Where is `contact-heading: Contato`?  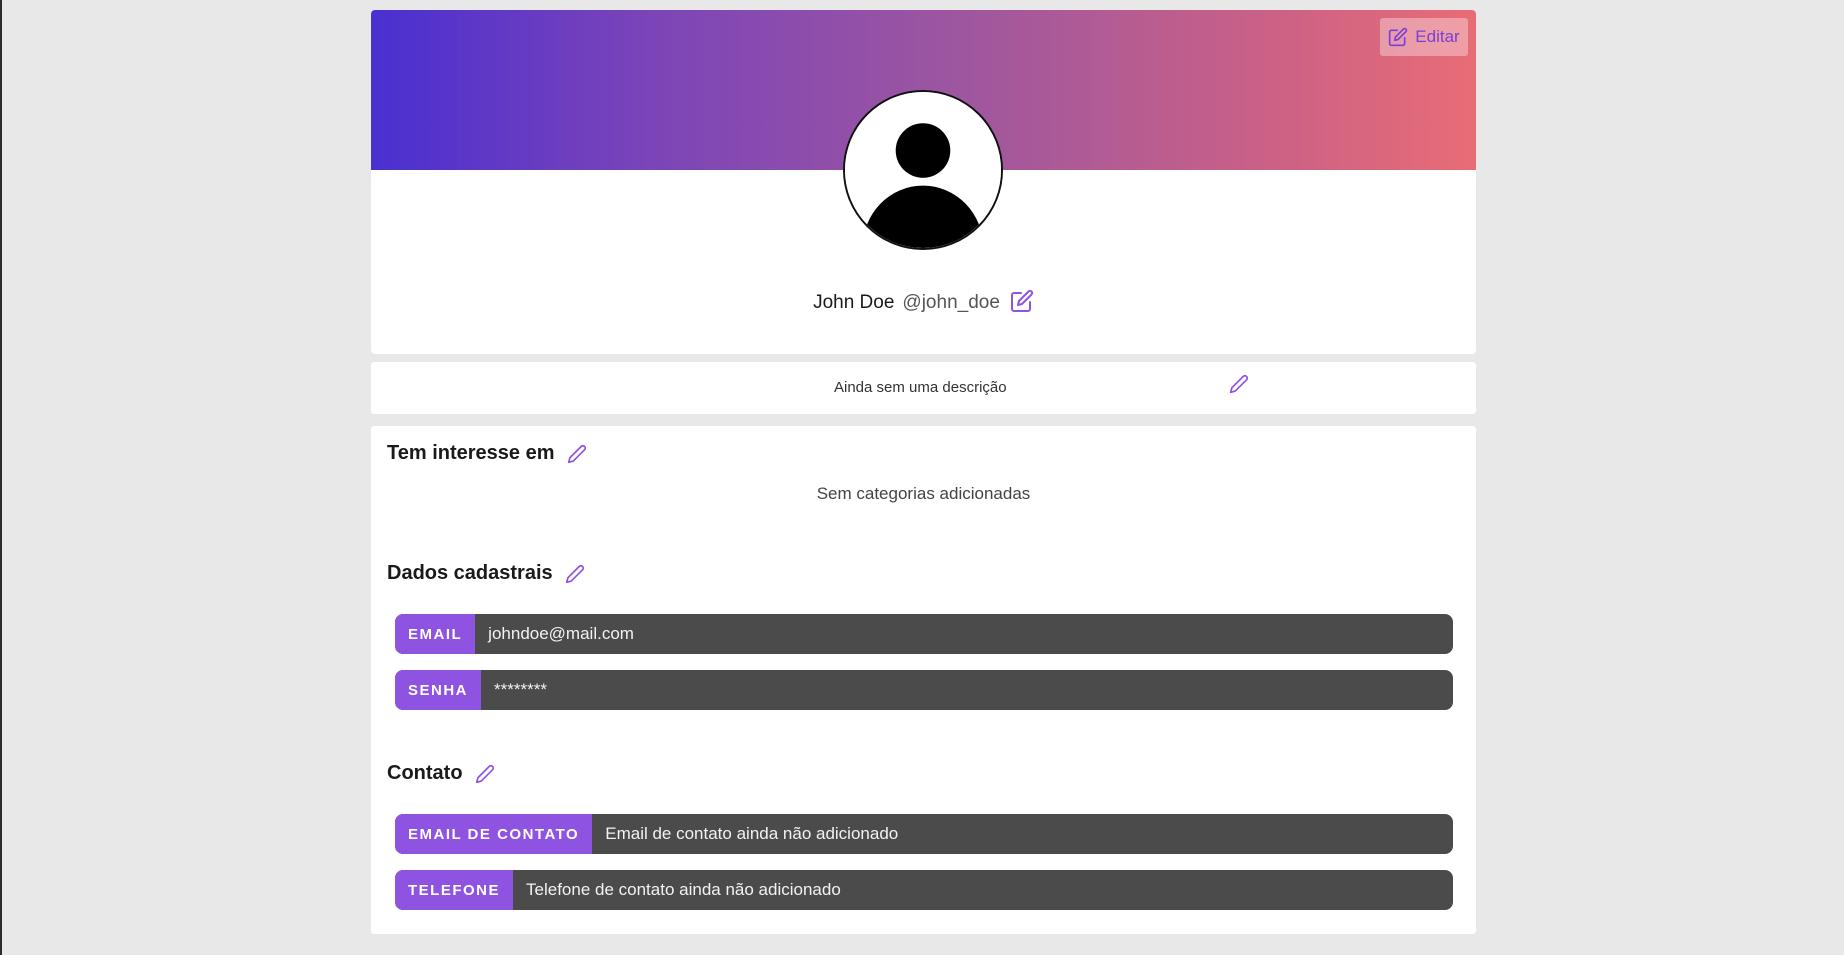
contact-heading: Contato is located at coordinates (441, 773).